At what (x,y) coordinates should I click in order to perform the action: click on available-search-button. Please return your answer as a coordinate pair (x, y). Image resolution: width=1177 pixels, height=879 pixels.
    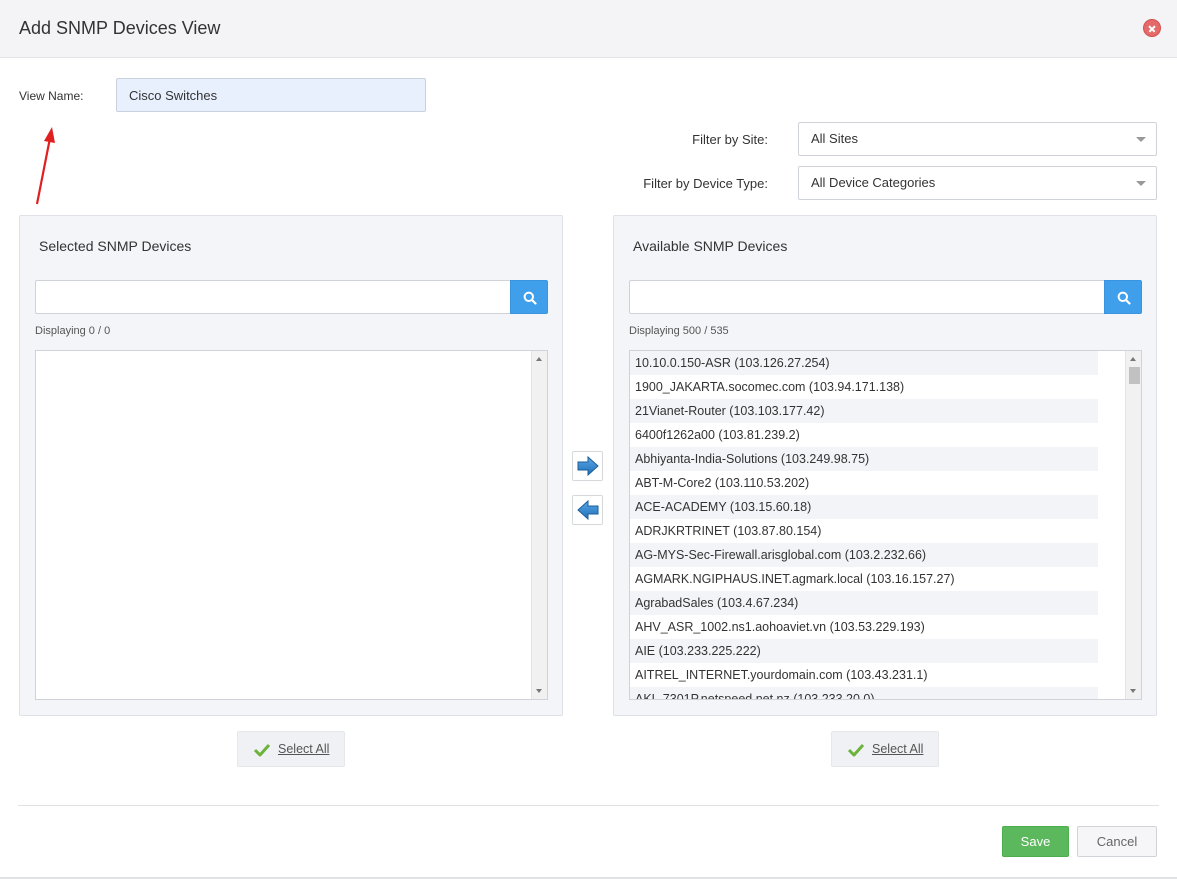
    Looking at the image, I should click on (1123, 297).